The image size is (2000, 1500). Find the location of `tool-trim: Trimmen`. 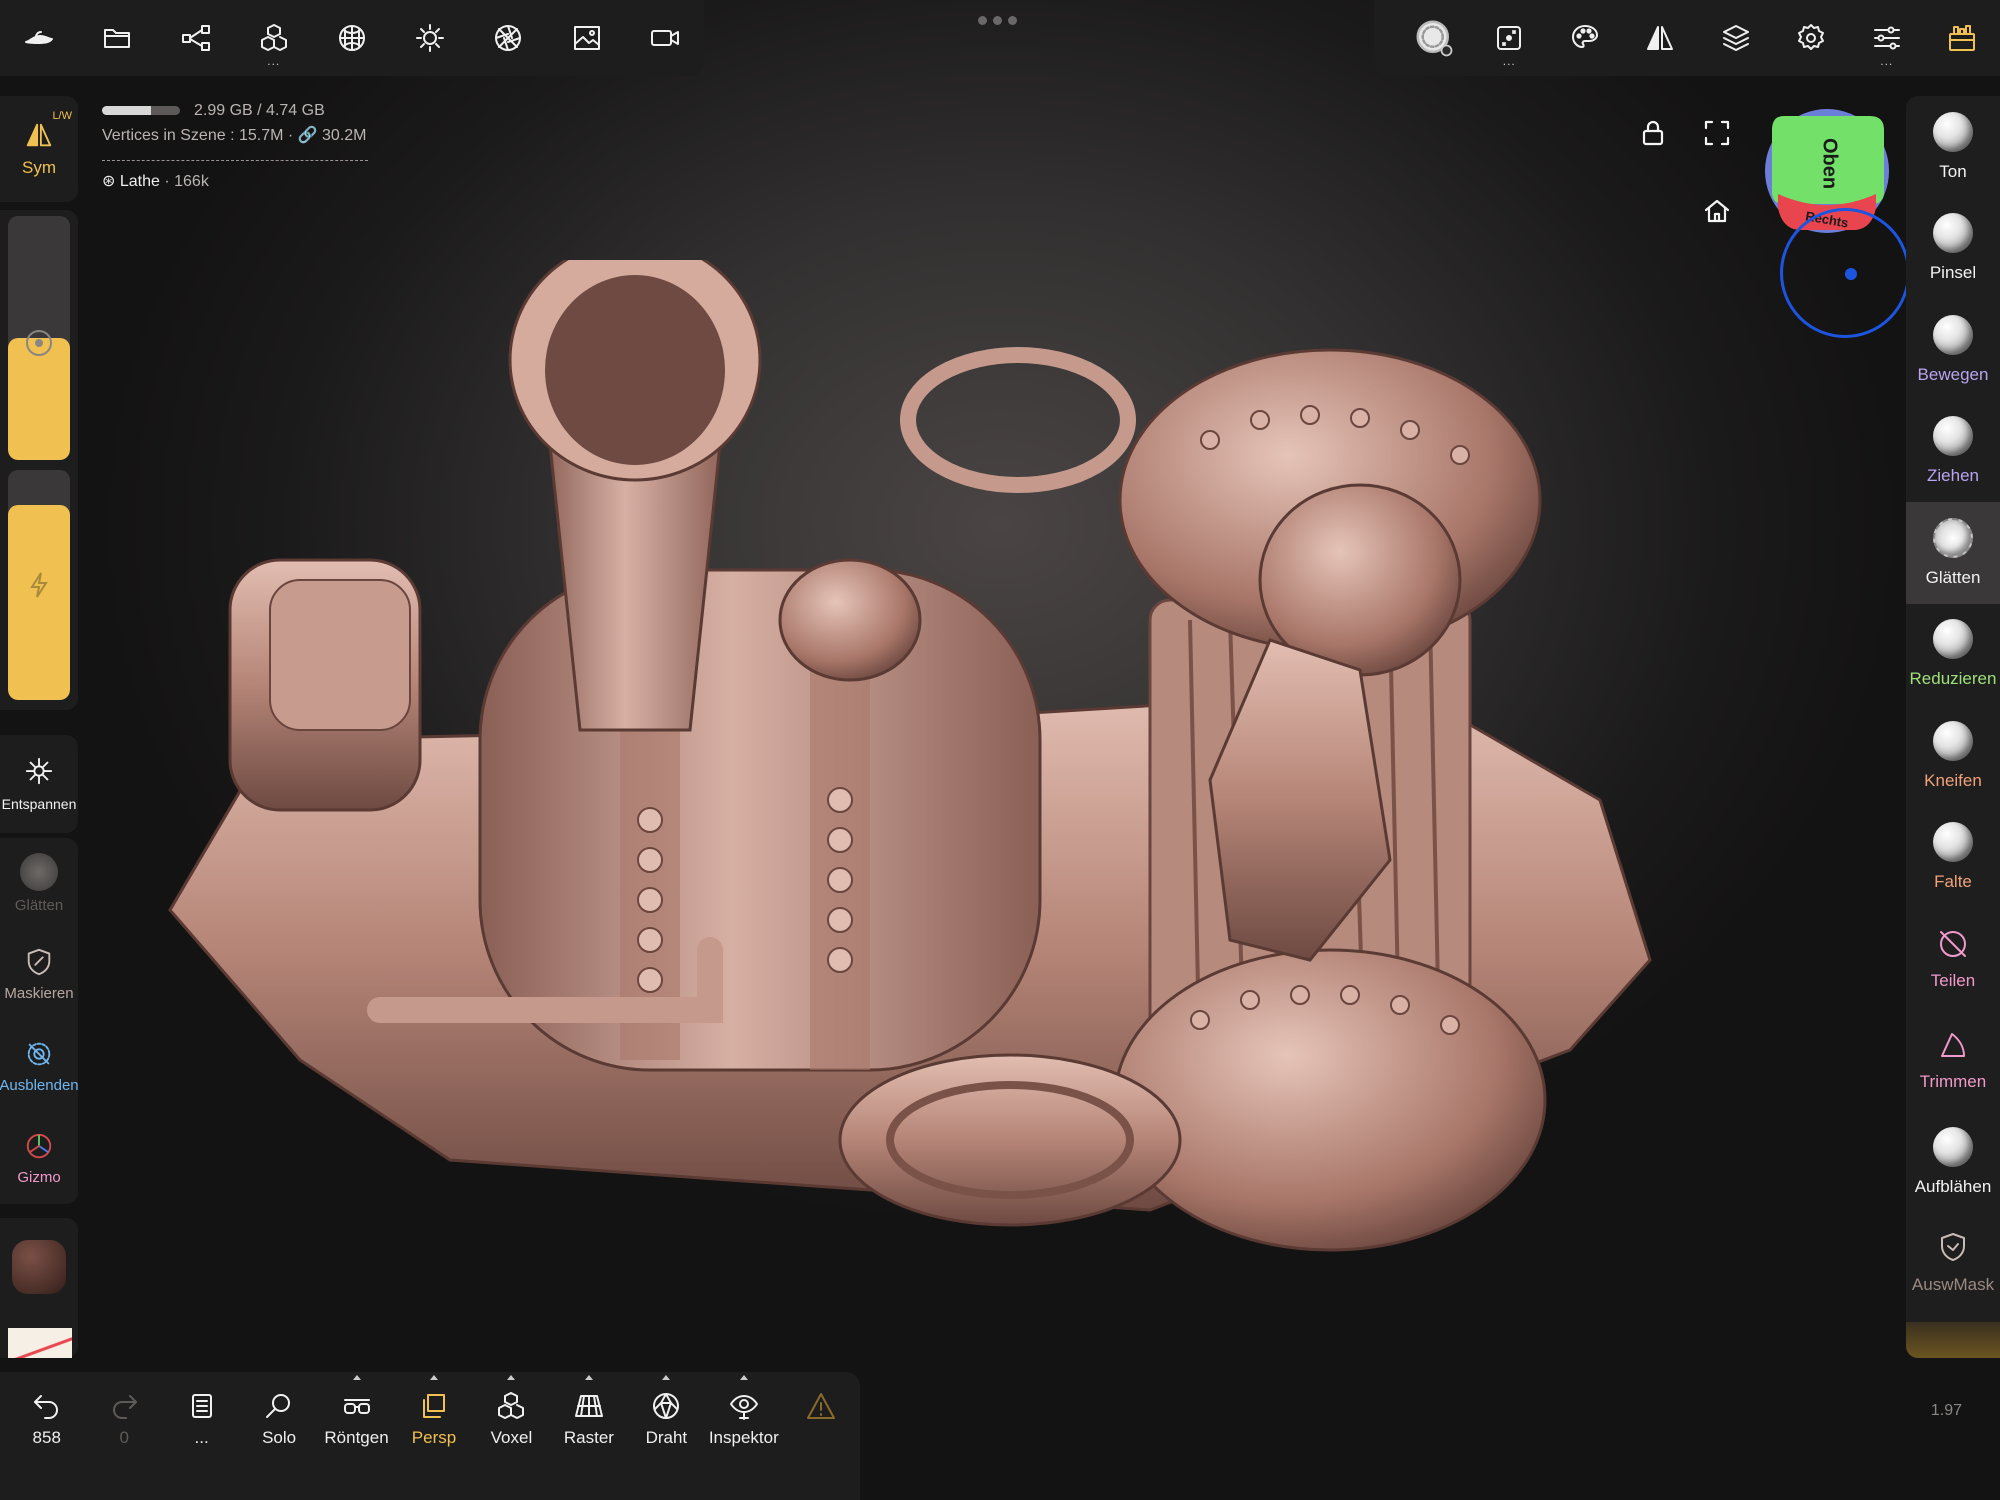

tool-trim: Trimmen is located at coordinates (1953, 1061).